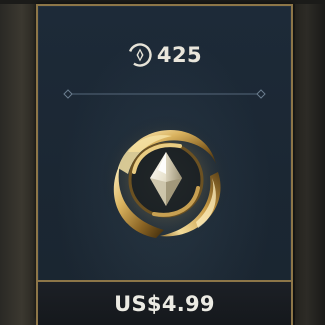  Describe the element at coordinates (18, 162) in the screenshot. I see `background-left` at that location.